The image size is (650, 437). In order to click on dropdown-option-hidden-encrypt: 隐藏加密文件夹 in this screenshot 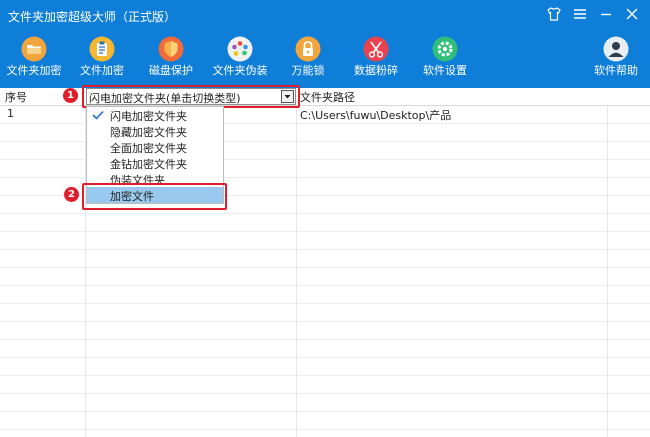, I will do `click(155, 131)`.